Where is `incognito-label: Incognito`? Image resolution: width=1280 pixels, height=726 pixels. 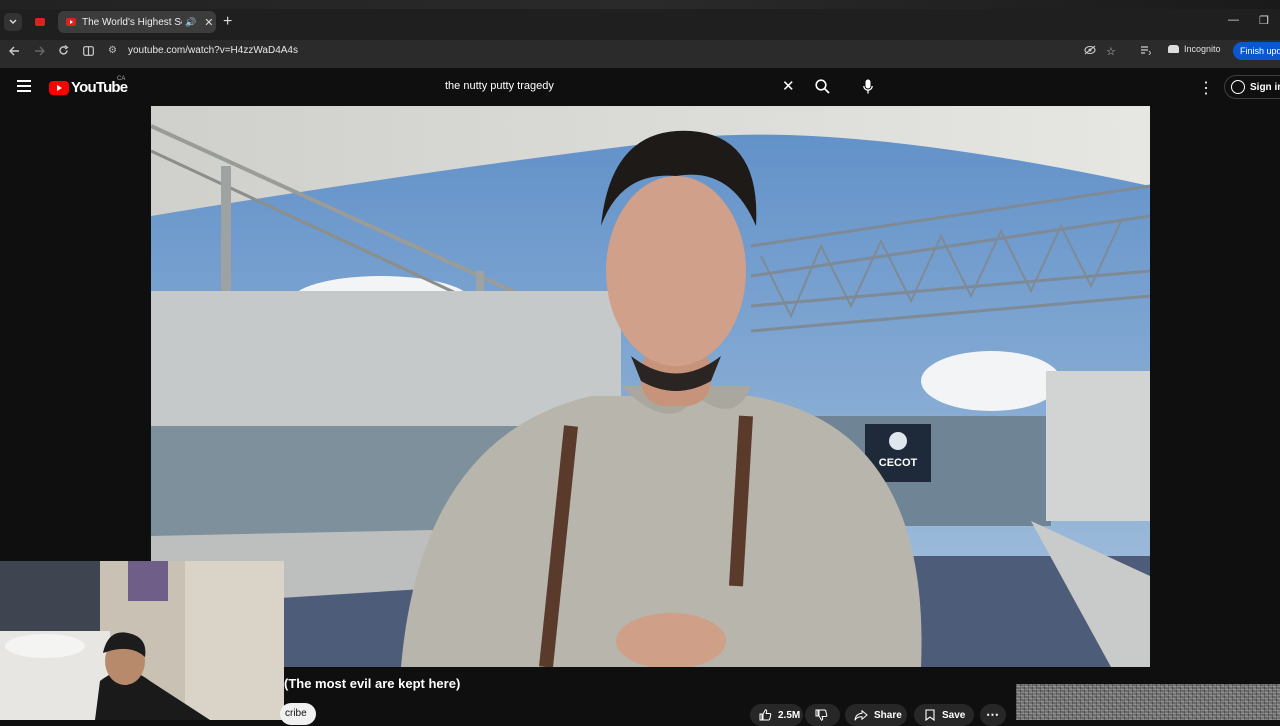 incognito-label: Incognito is located at coordinates (1202, 49).